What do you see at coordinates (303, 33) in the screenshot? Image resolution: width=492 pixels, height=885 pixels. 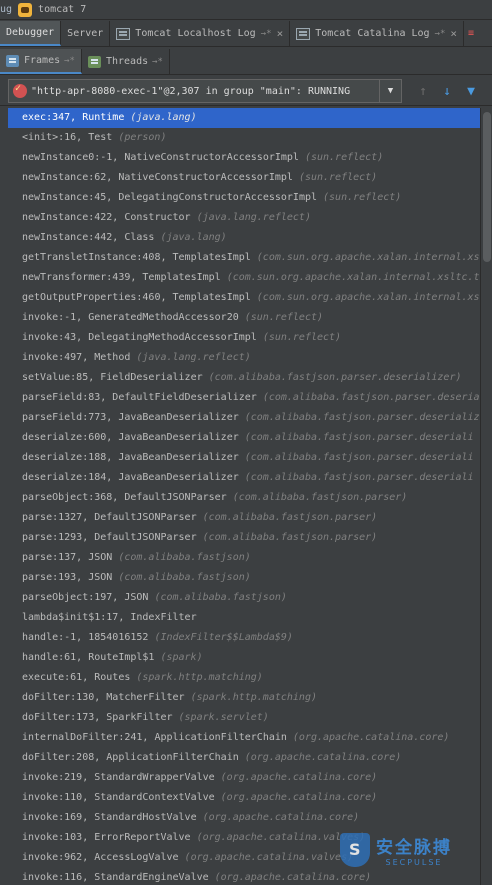 I see `log-icon` at bounding box center [303, 33].